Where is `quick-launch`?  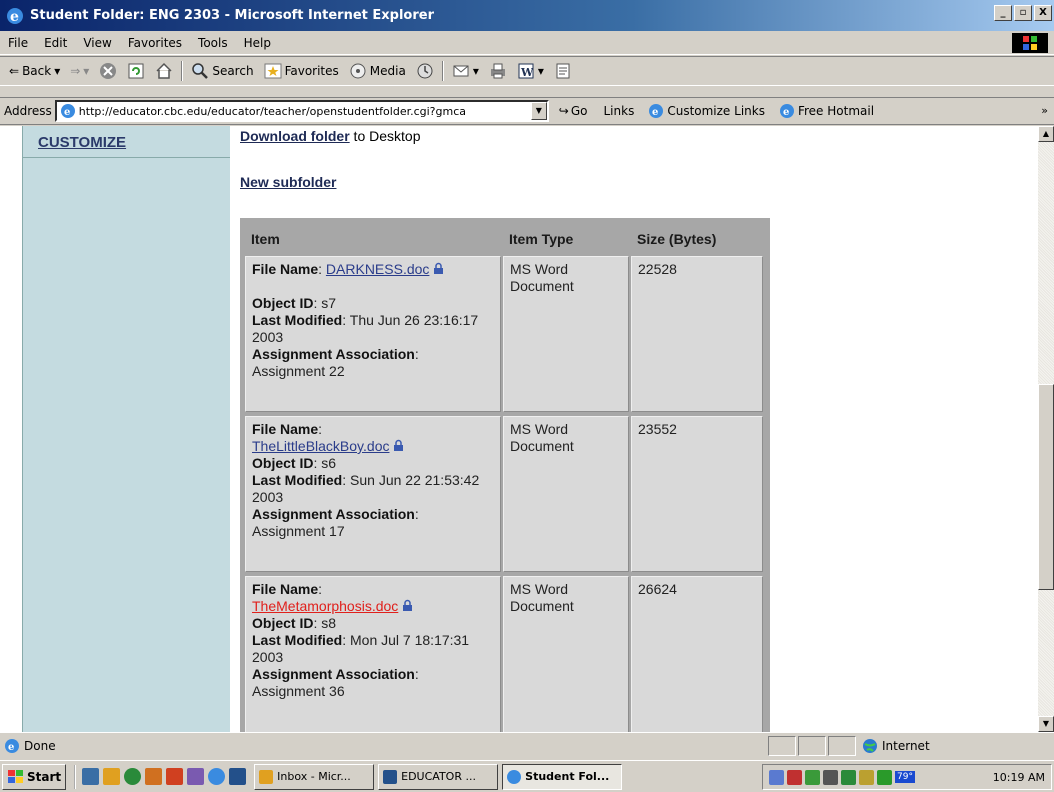 quick-launch is located at coordinates (160, 776).